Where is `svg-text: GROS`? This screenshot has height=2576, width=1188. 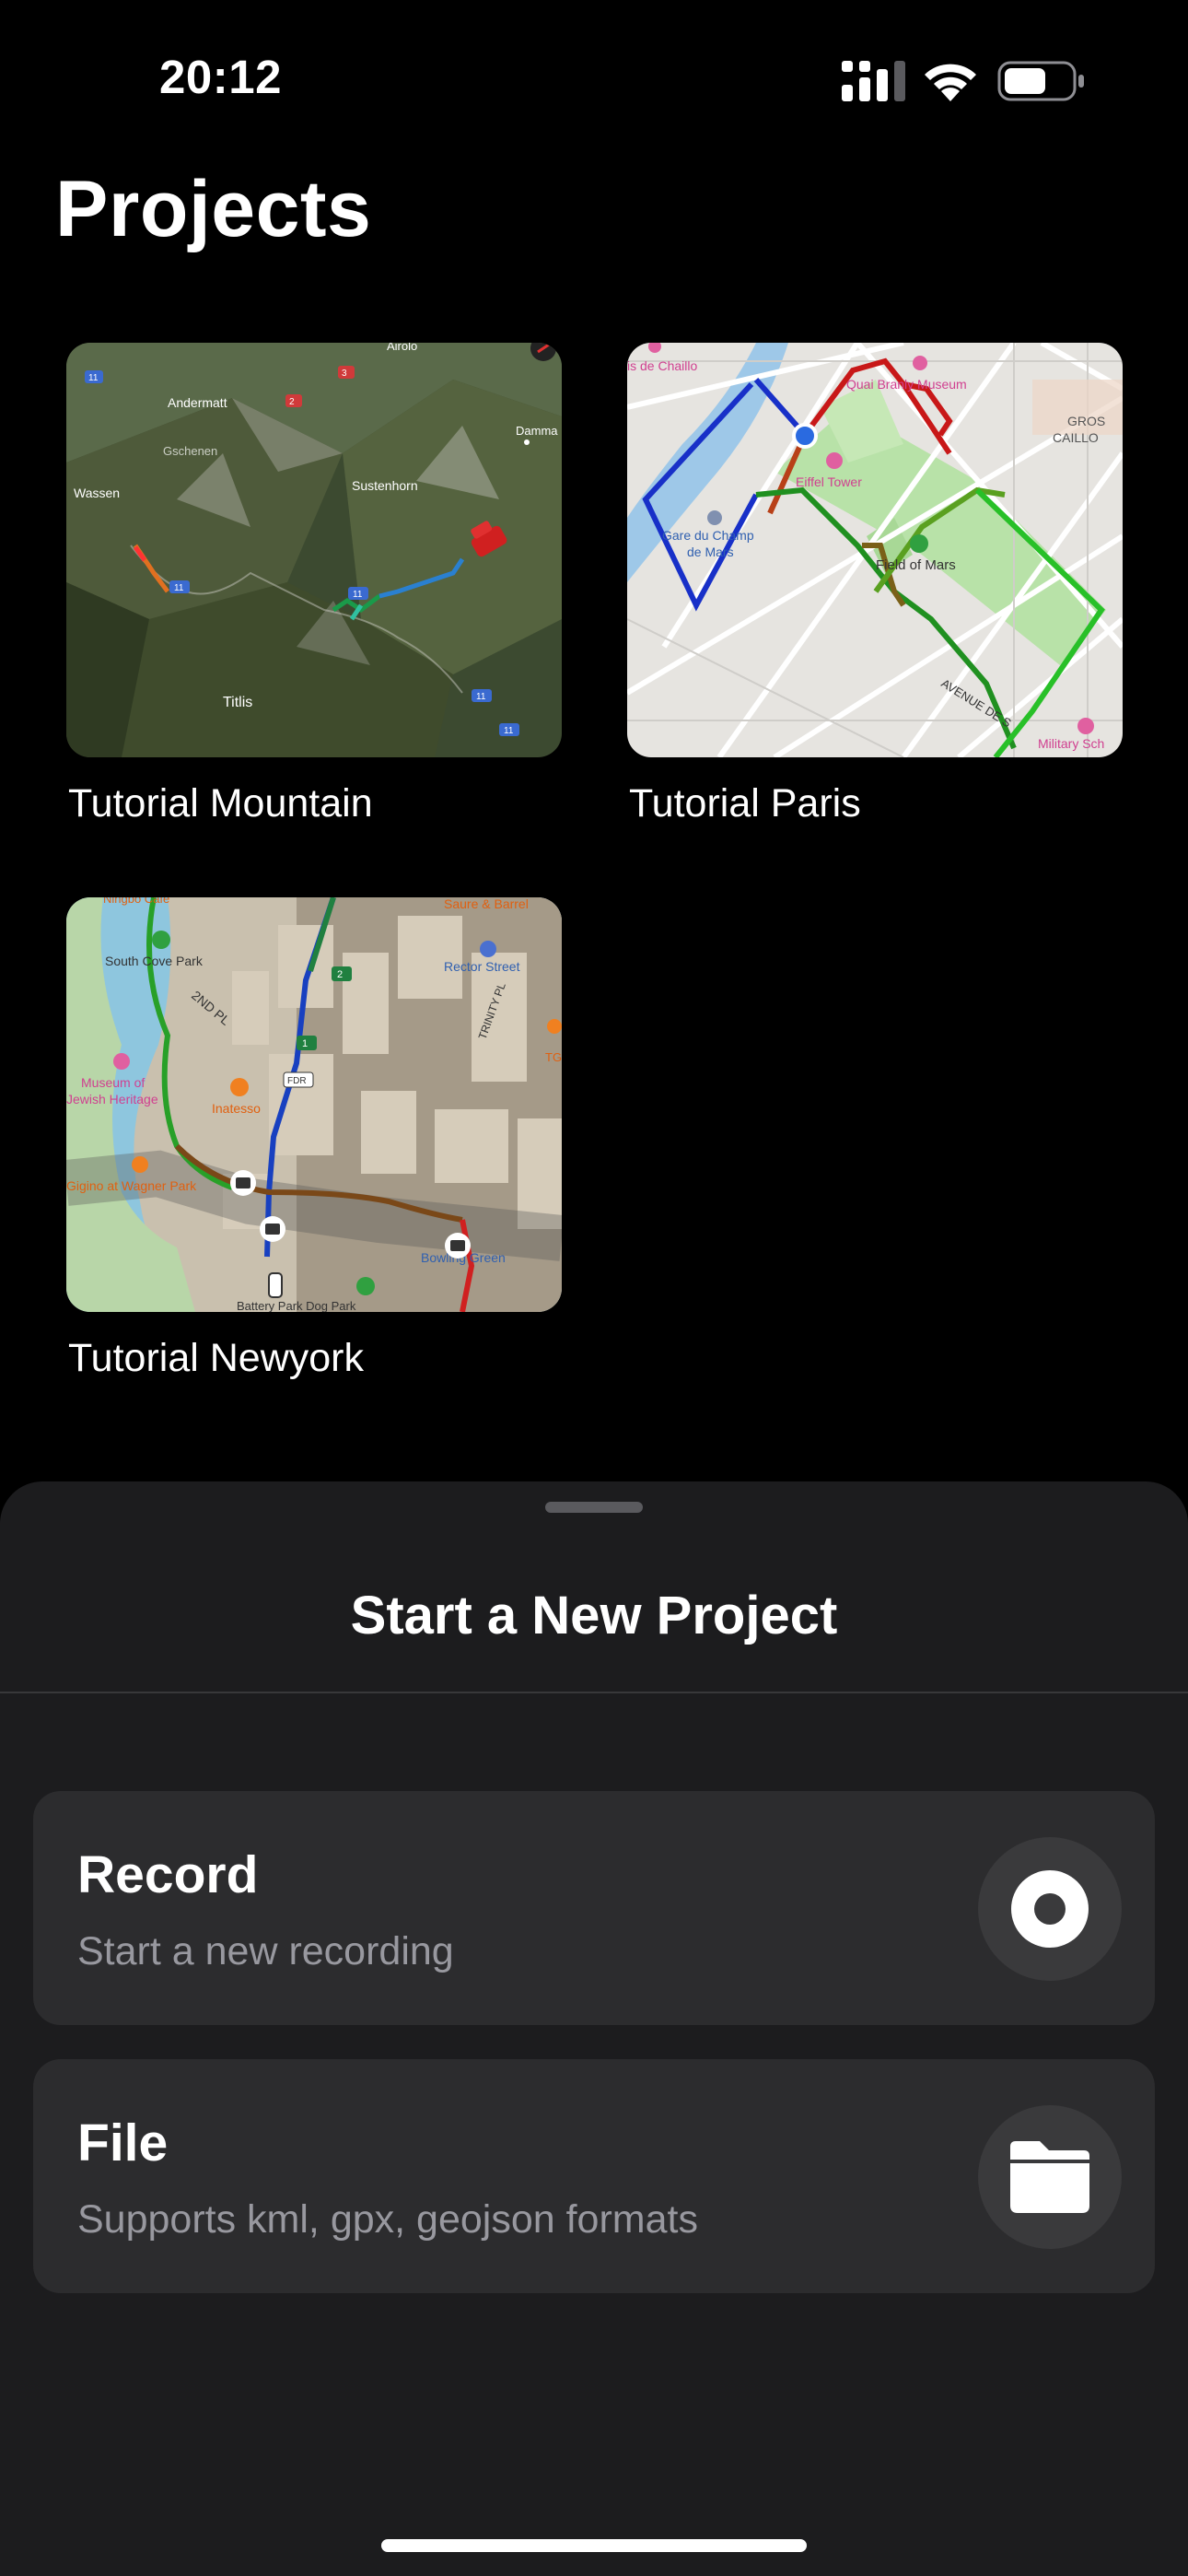 svg-text: GROS is located at coordinates (1086, 421).